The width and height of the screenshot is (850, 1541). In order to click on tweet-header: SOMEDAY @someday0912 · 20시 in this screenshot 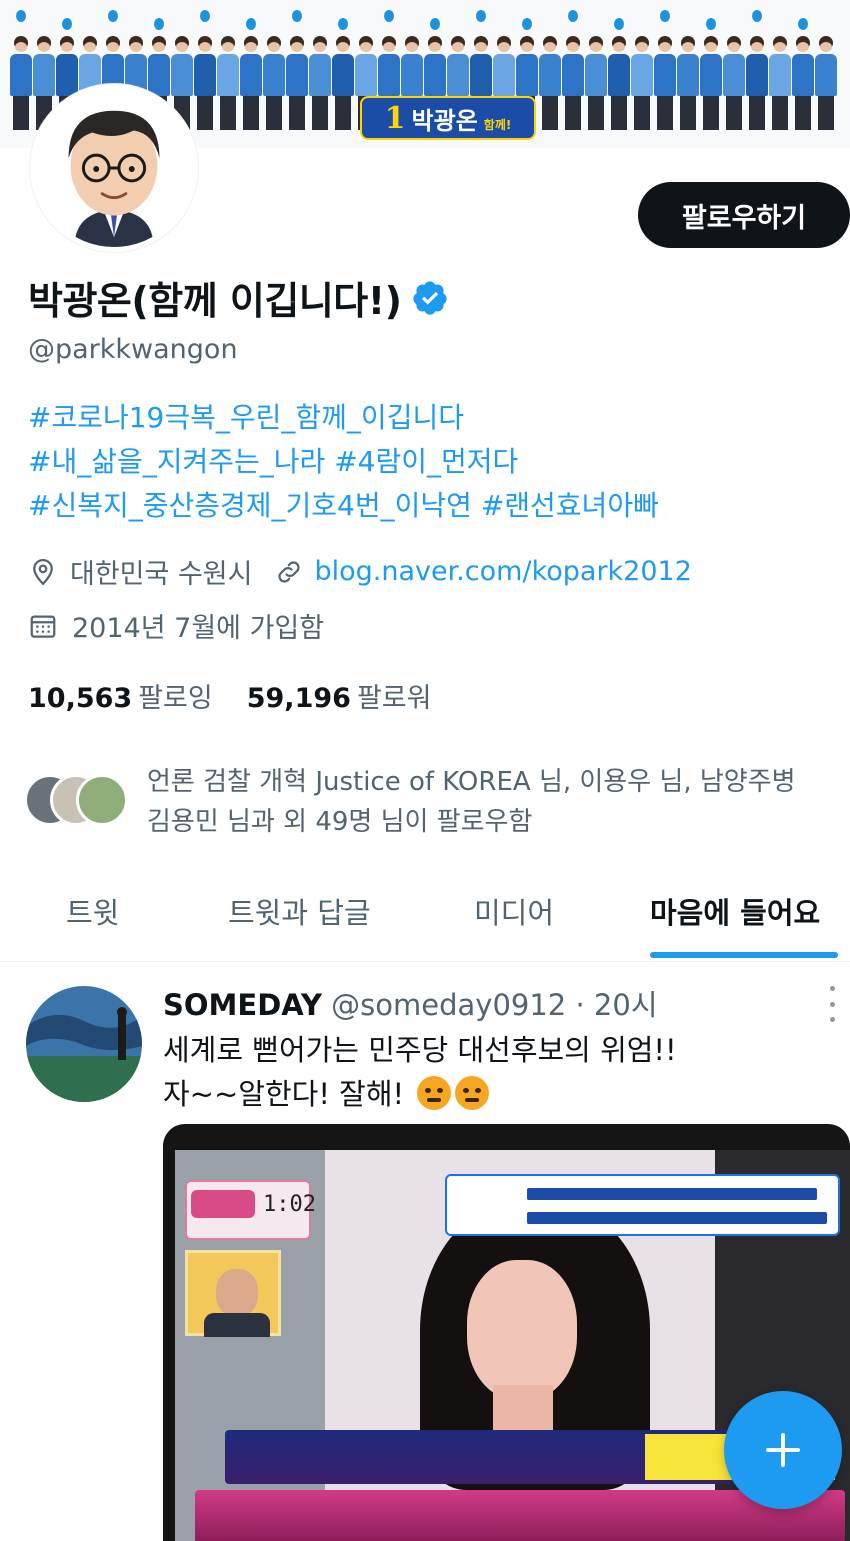, I will do `click(410, 1003)`.